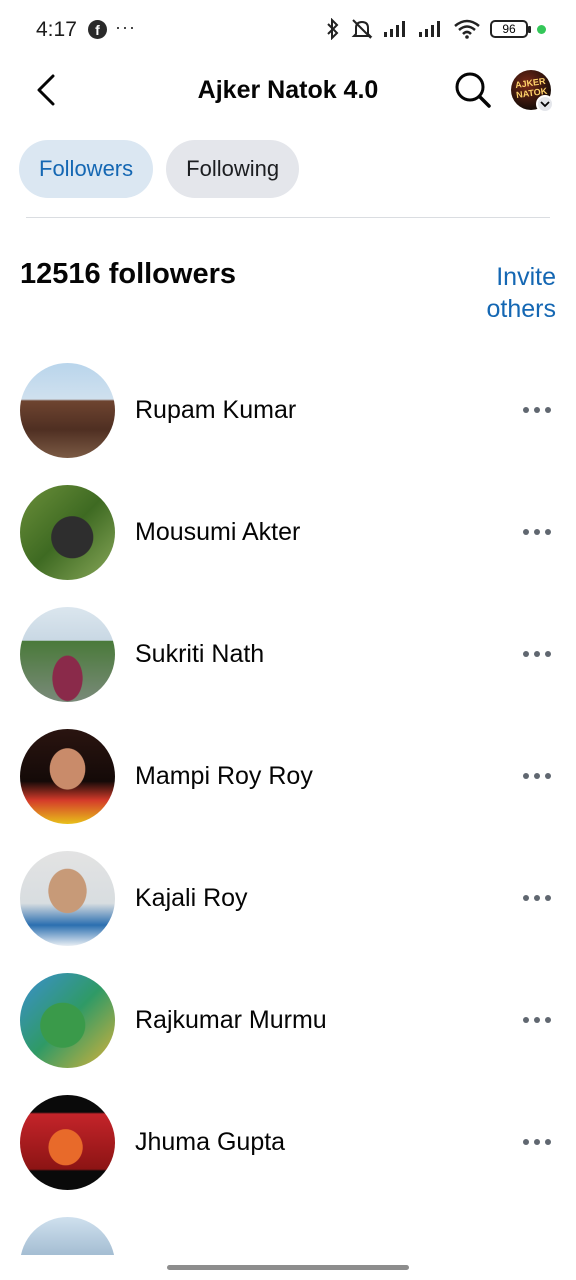  I want to click on system-icons: 96, so click(435, 29).